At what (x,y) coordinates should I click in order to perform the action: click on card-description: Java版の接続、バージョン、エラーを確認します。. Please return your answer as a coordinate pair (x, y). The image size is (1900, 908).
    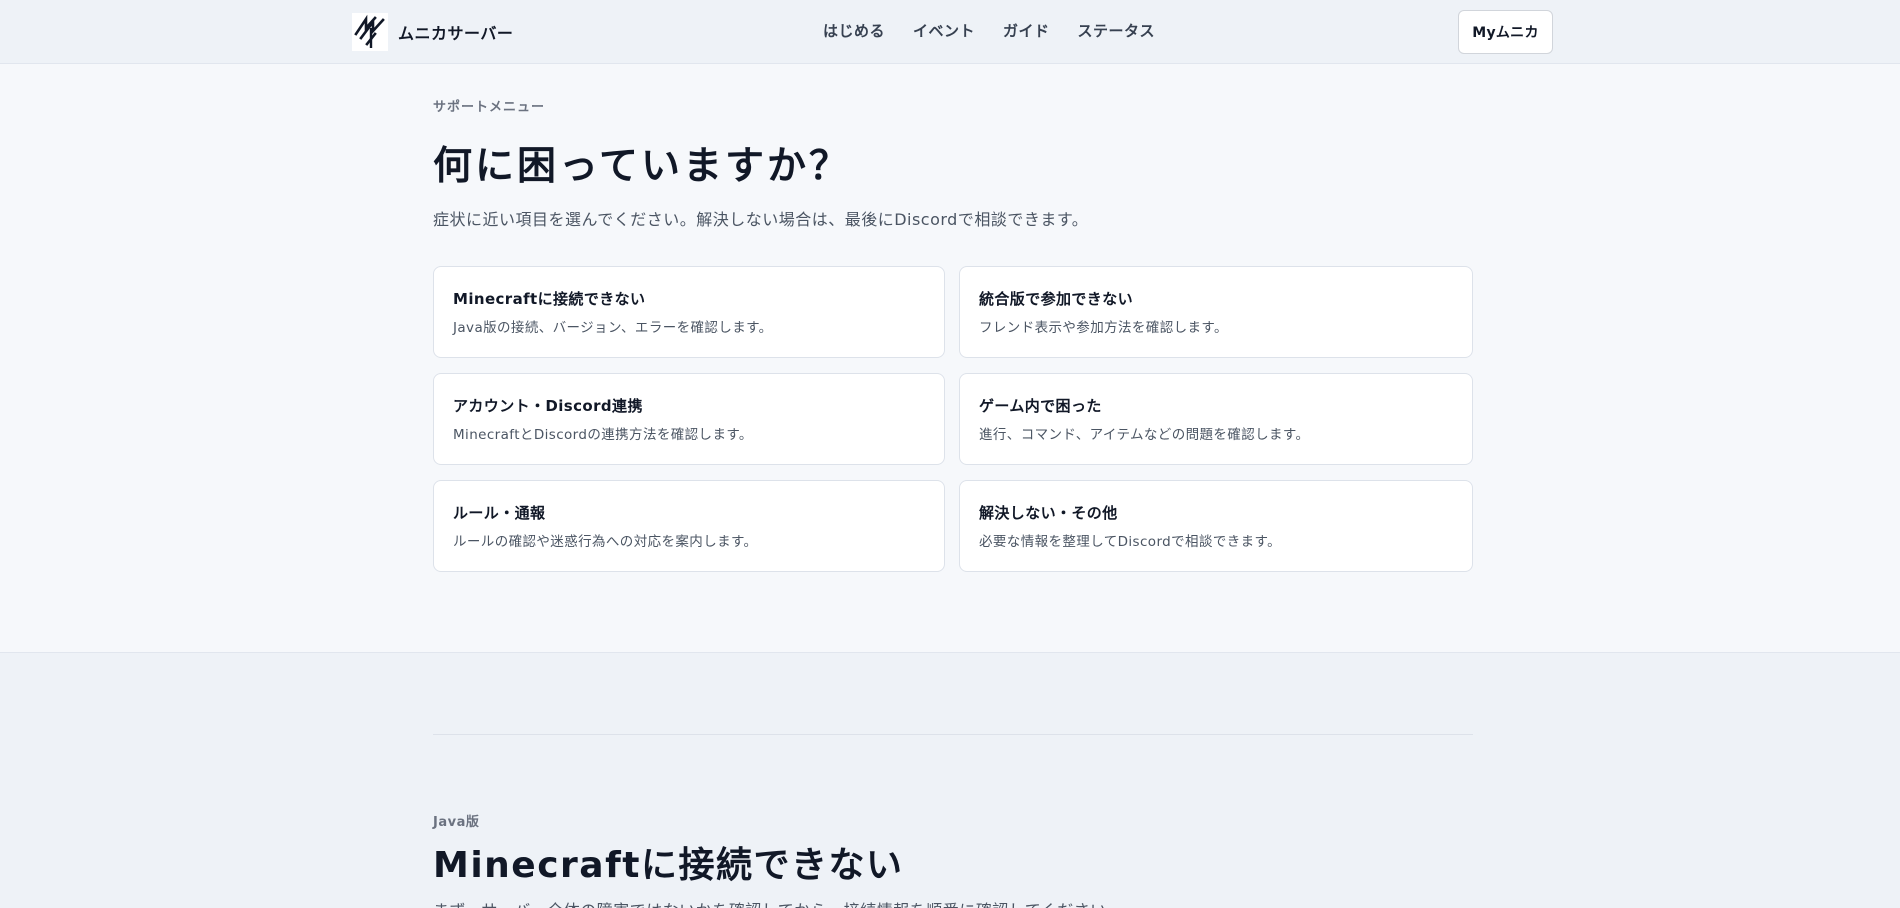
    Looking at the image, I should click on (613, 328).